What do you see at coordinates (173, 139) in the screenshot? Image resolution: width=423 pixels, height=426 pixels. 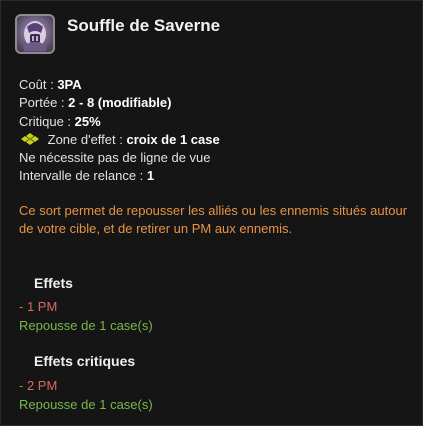 I see `stat-zone-value: croix de 1 case` at bounding box center [173, 139].